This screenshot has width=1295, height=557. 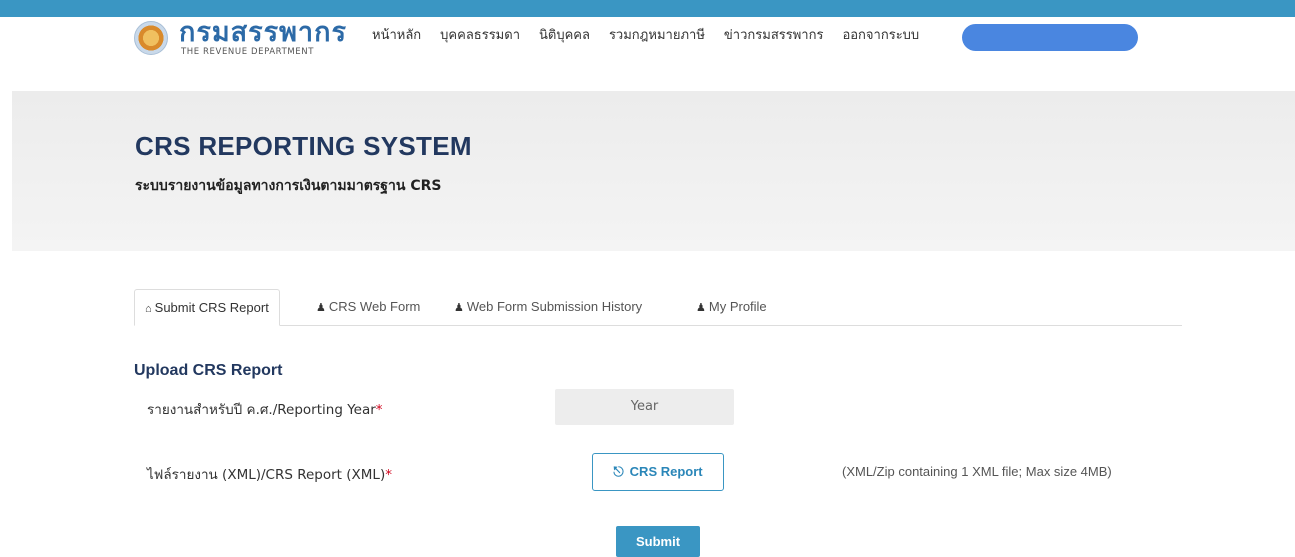 What do you see at coordinates (647, 8) in the screenshot?
I see `top-accent-bar` at bounding box center [647, 8].